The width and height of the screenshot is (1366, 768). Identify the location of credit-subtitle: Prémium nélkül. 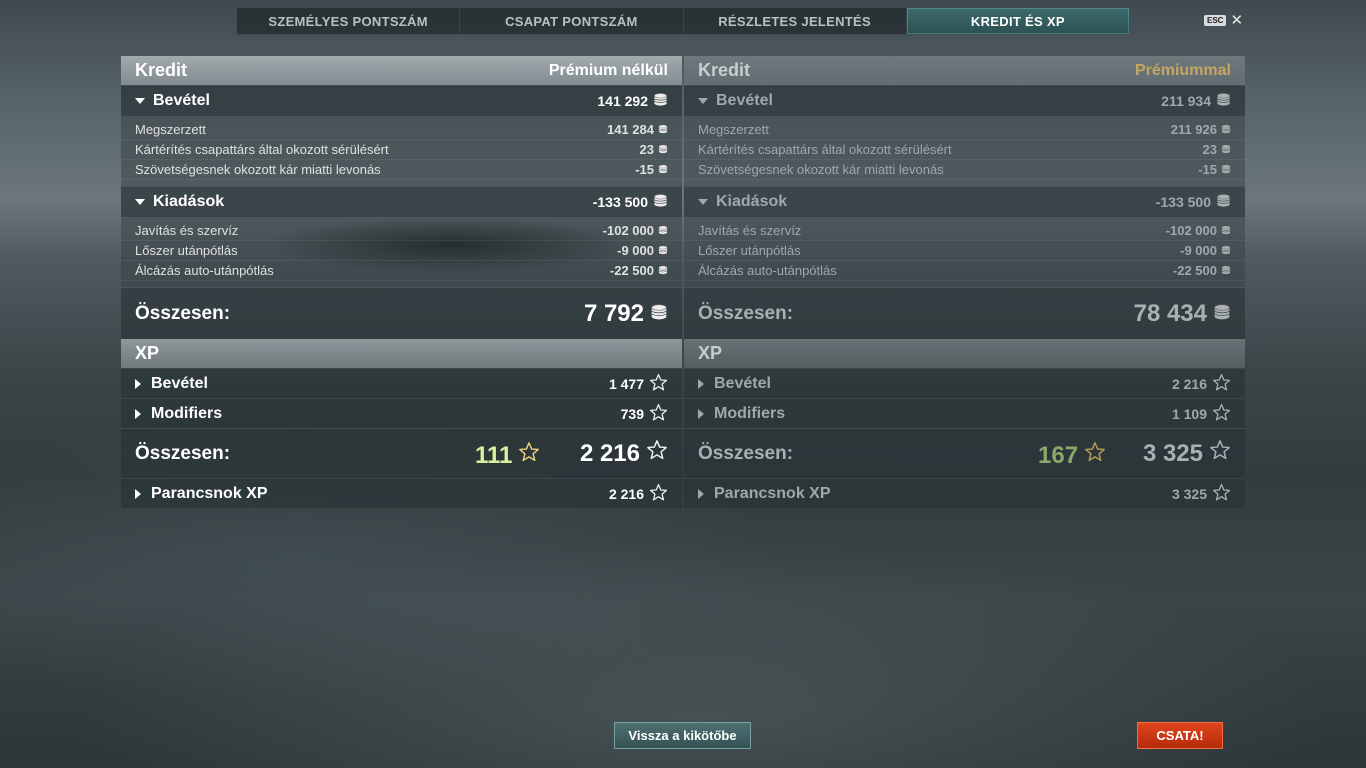
(608, 70).